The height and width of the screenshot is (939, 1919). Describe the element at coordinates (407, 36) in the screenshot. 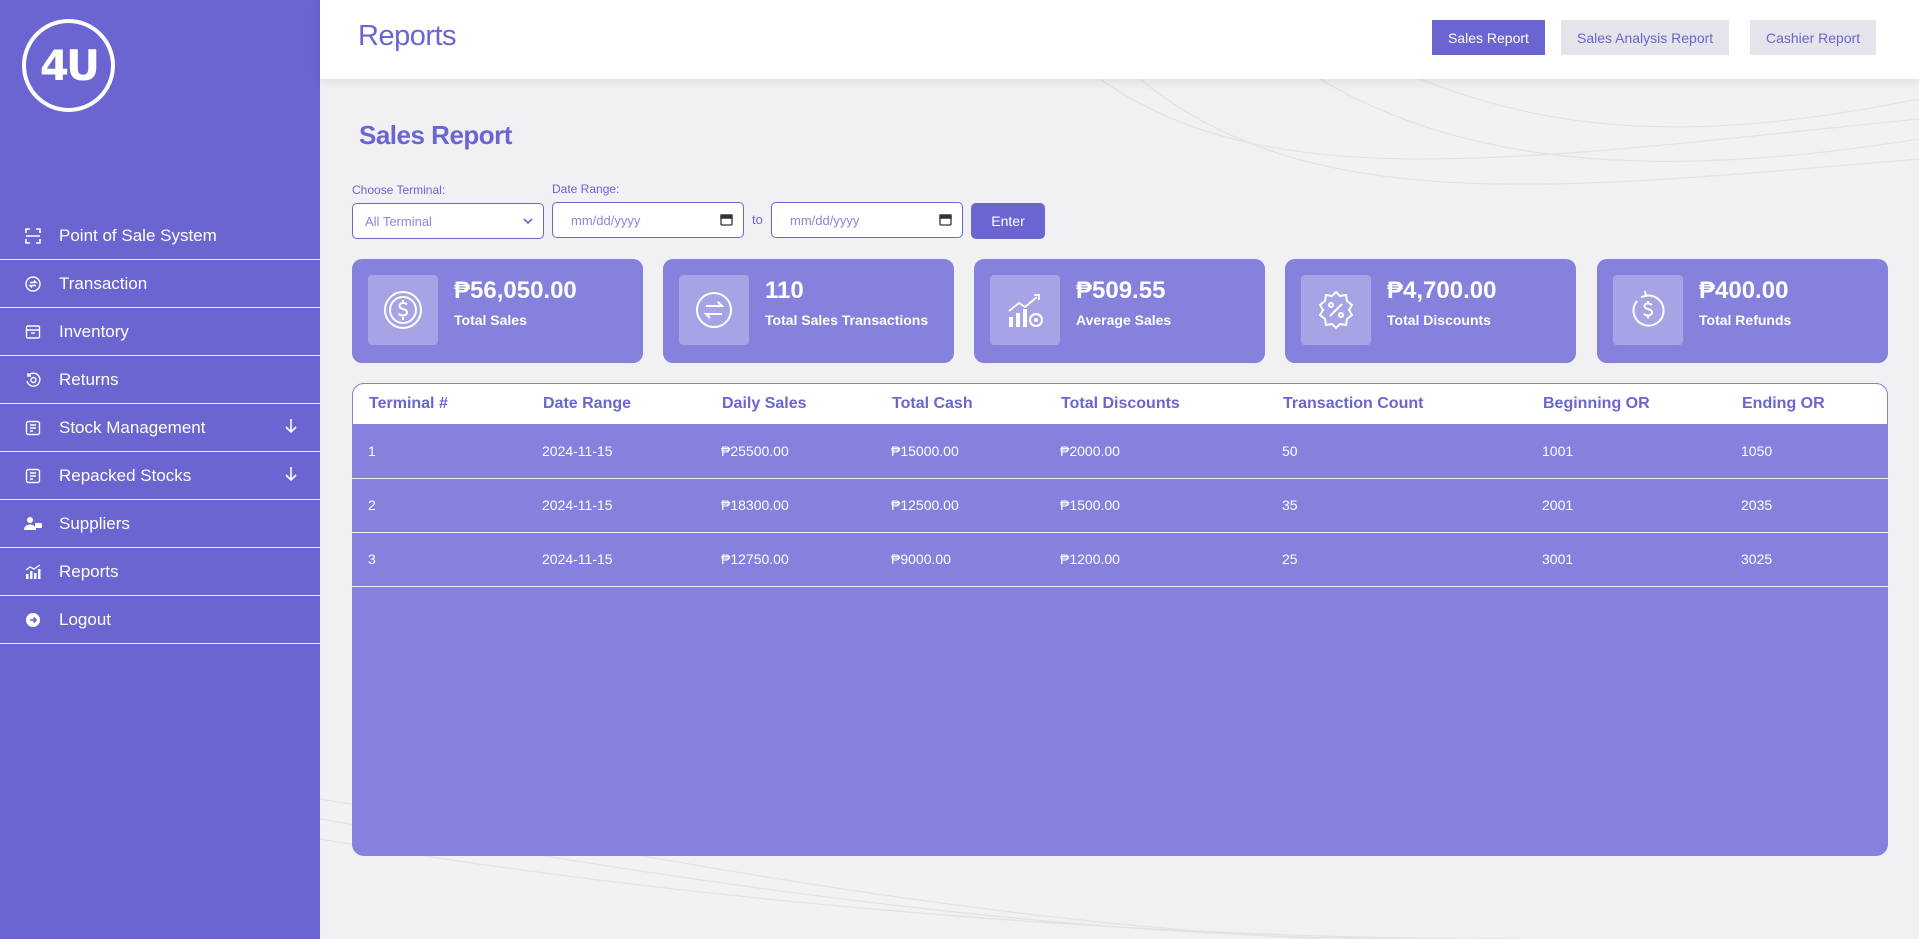

I see `page-title: Reports` at that location.